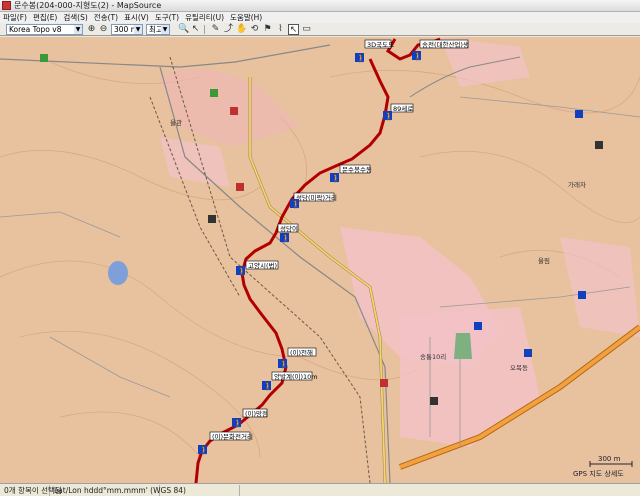  I want to click on map-product-select: Korea Topo v8 ▼, so click(44, 29).